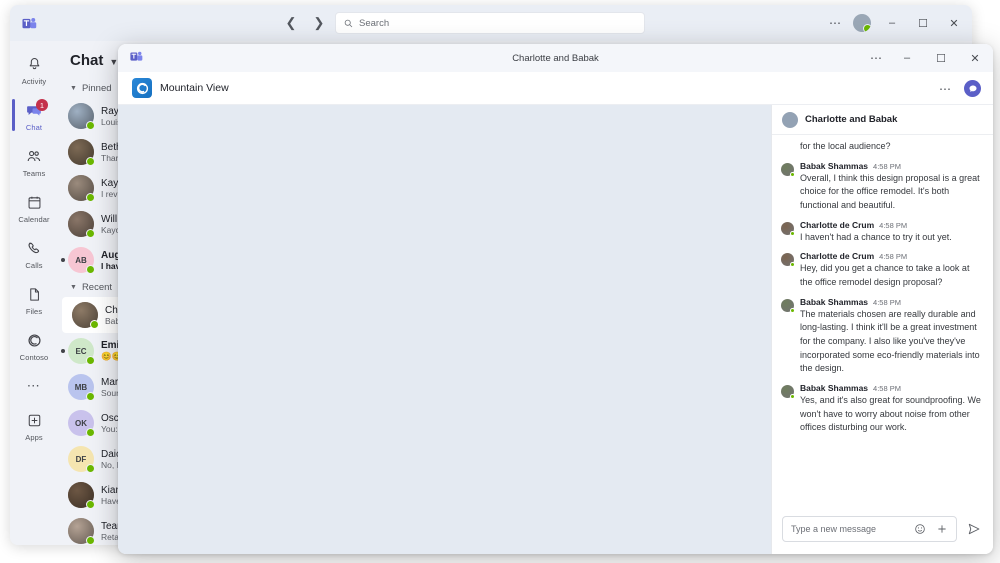  Describe the element at coordinates (34, 127) in the screenshot. I see `sidebar-item-label: Chat` at that location.